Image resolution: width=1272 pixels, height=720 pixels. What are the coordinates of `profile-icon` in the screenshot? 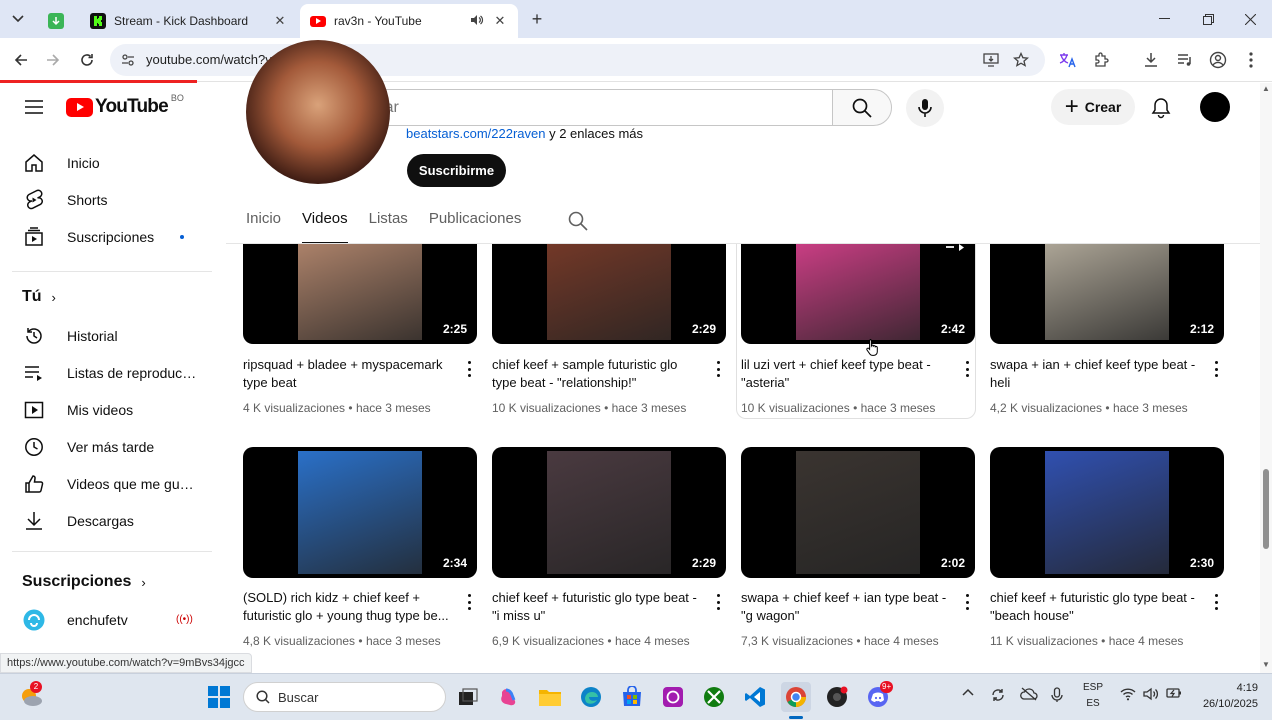 It's located at (1218, 60).